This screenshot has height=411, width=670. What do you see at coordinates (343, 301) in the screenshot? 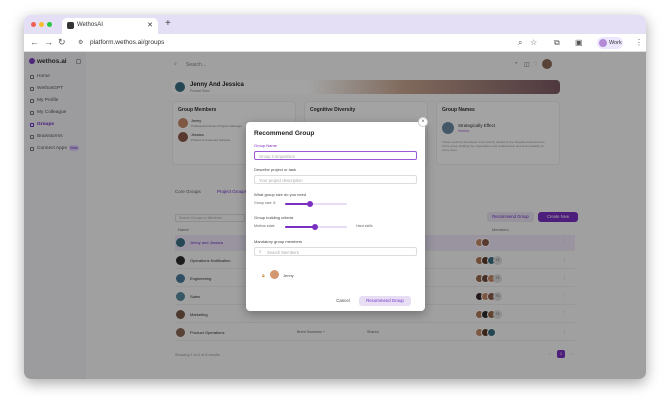
I see `cancel-button: Cancel` at bounding box center [343, 301].